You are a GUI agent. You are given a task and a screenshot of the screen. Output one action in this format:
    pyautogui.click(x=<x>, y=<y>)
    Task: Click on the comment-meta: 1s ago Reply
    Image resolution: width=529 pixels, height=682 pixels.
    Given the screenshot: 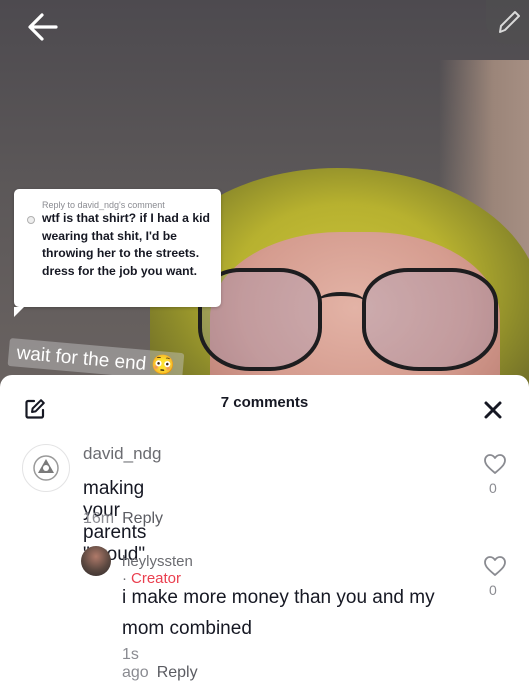 What is the action you would take?
    pyautogui.click(x=160, y=664)
    